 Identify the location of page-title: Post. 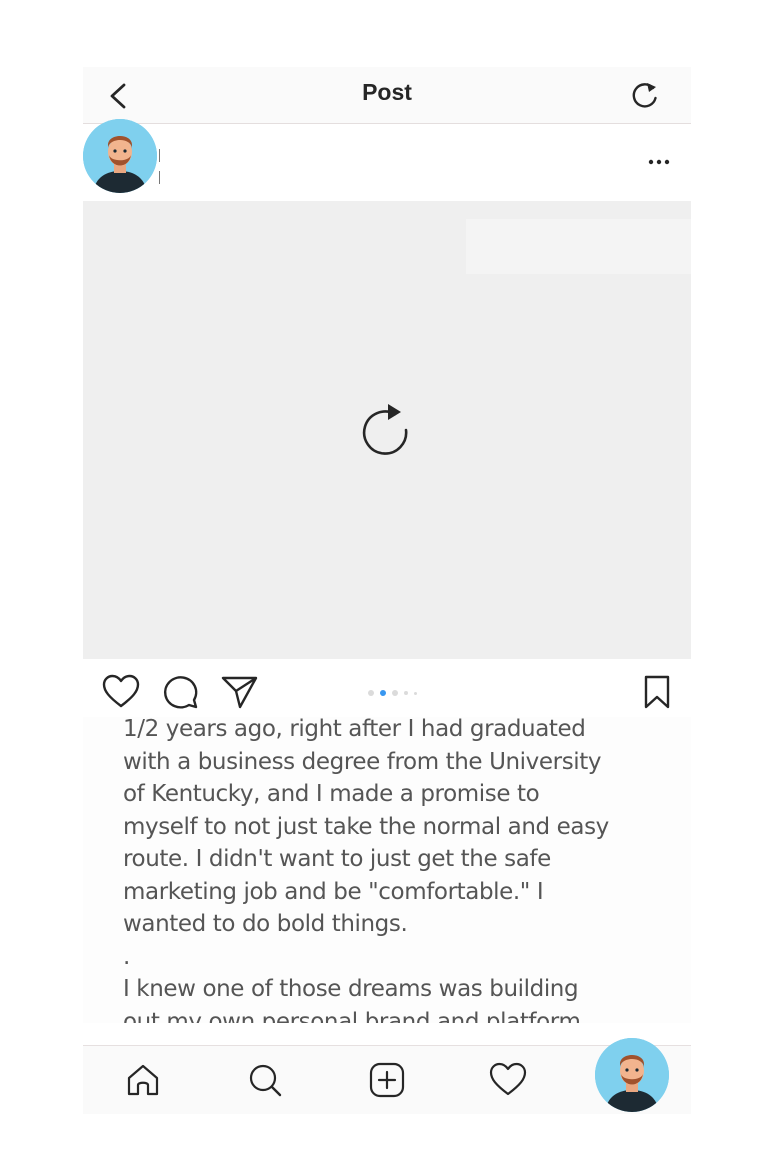
(387, 92).